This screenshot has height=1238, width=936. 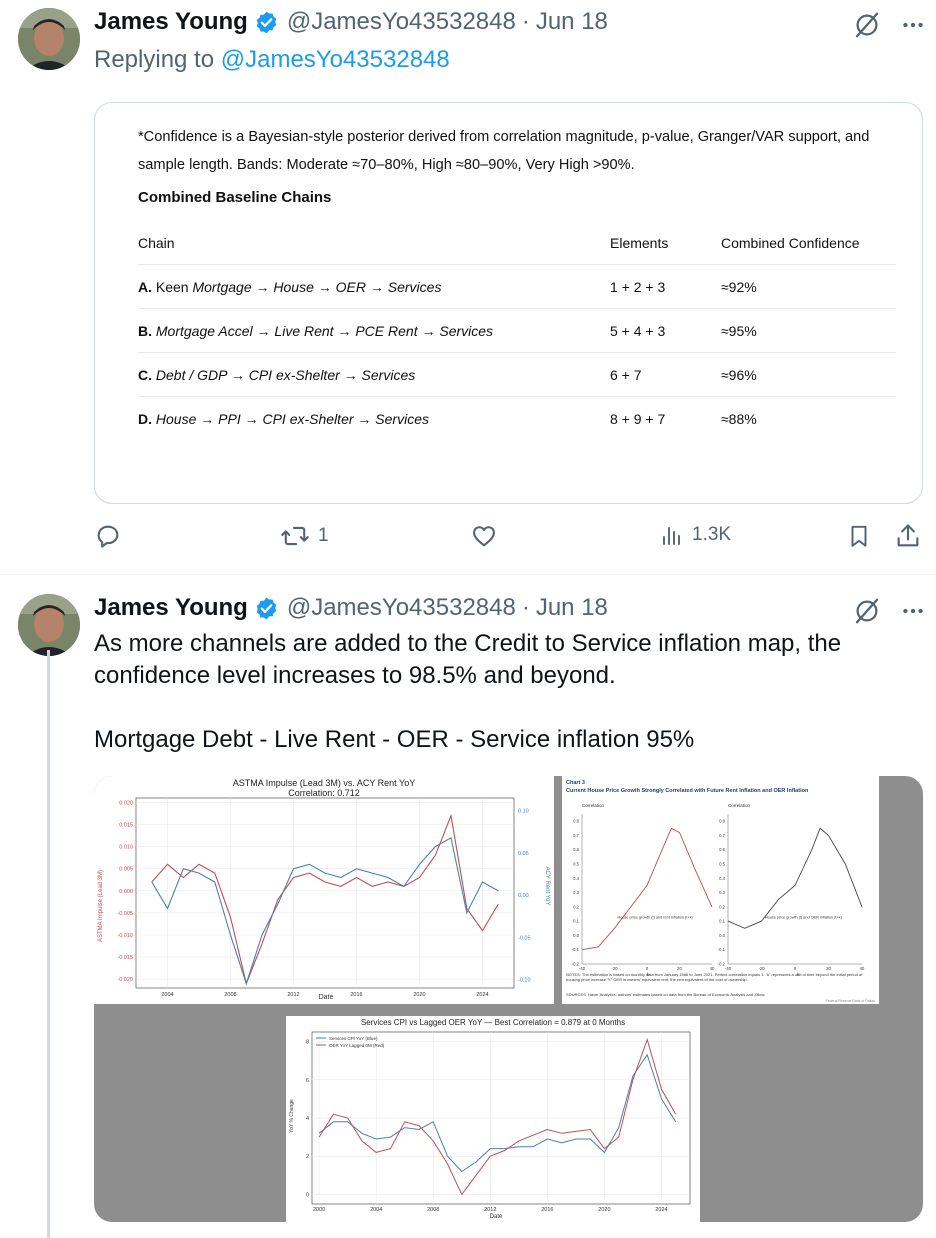 What do you see at coordinates (722, 906) in the screenshot?
I see `y-tick: 0.2` at bounding box center [722, 906].